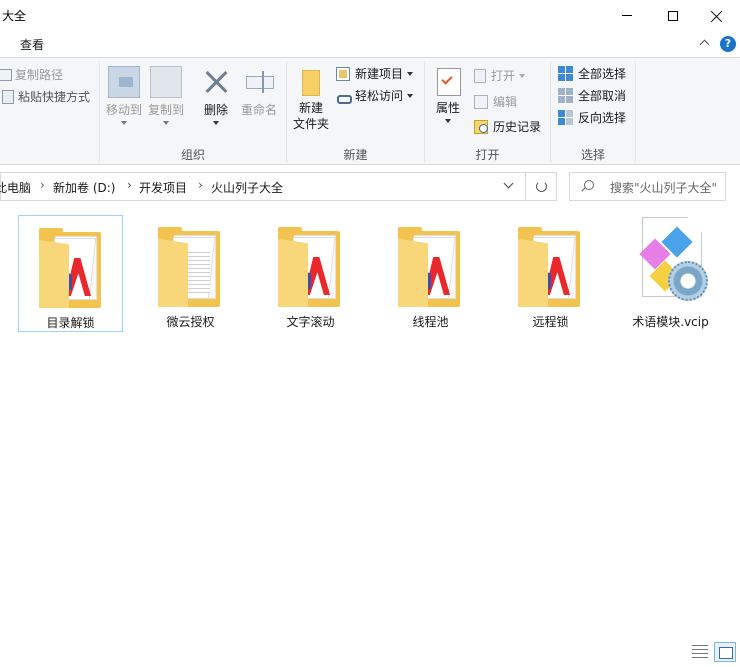  Describe the element at coordinates (84, 187) in the screenshot. I see `breadcrumb-drive: 新加卷 (D:)` at that location.